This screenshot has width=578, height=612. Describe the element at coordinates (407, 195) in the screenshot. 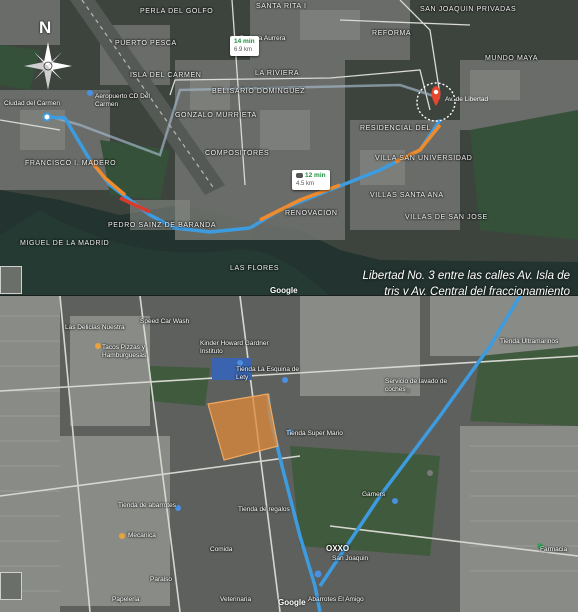

I see `label-villas-santa-ana: VILLAS SANTA ANA` at that location.